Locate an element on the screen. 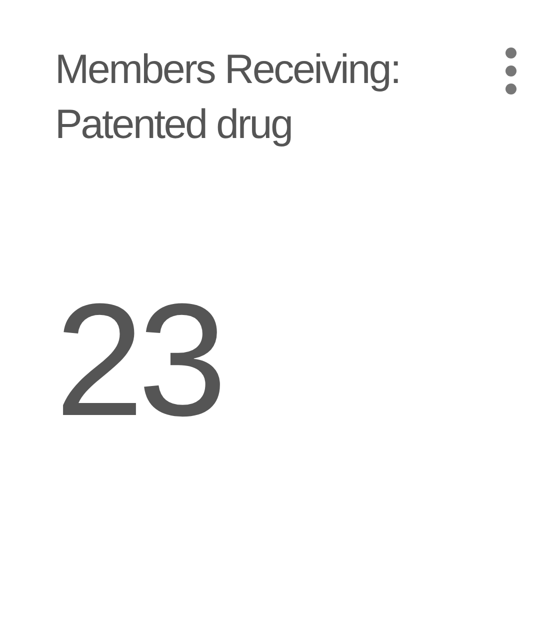  more-options-icon is located at coordinates (511, 71).